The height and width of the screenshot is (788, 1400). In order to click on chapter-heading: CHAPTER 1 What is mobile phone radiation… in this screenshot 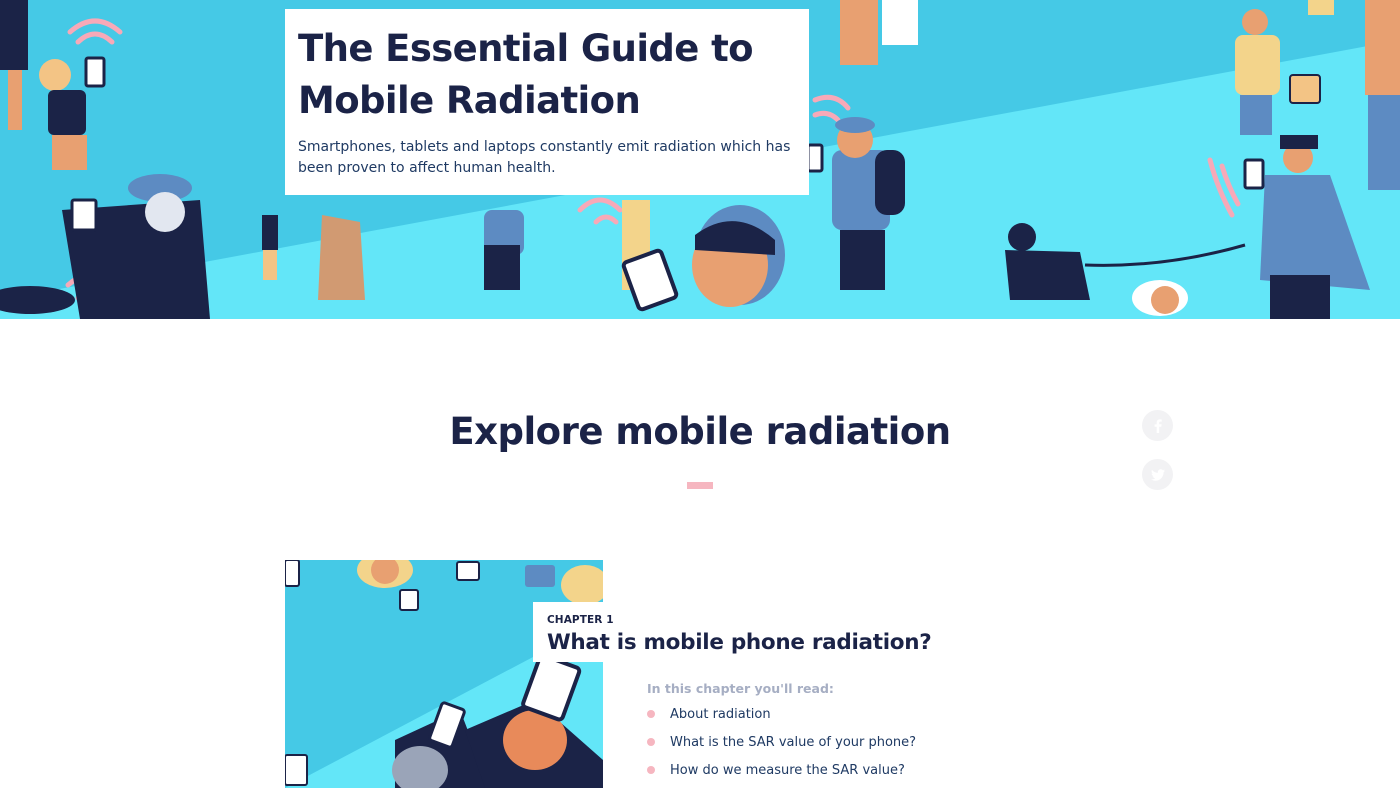, I will do `click(732, 632)`.